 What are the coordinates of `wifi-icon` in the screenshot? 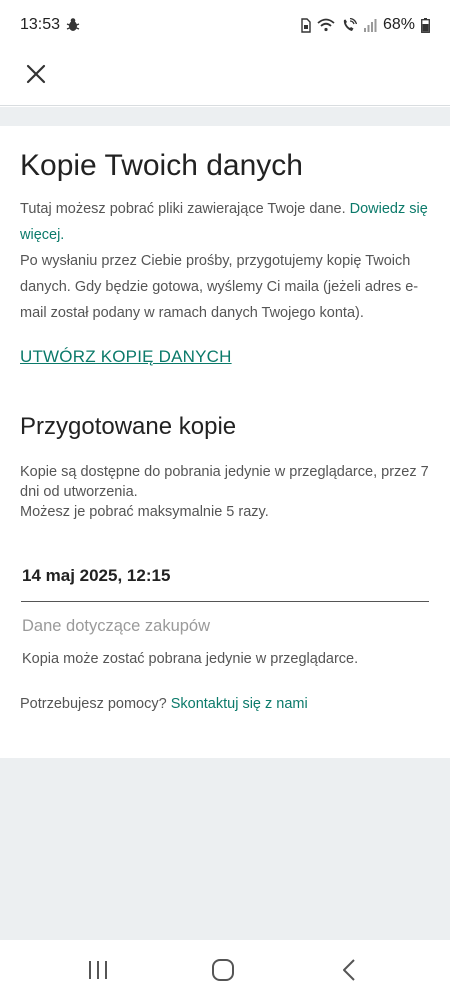 It's located at (326, 25).